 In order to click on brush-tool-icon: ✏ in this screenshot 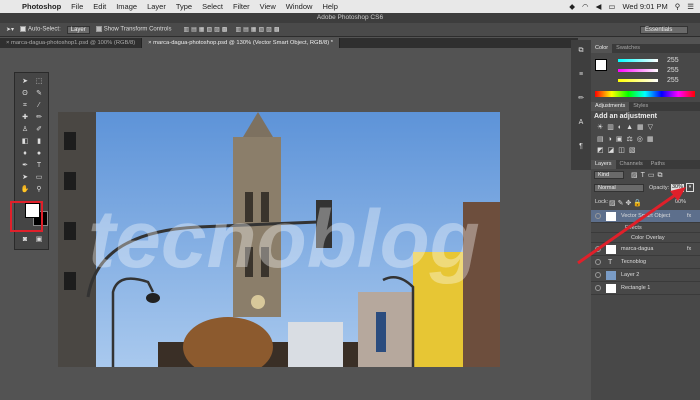, I will do `click(39, 118)`.